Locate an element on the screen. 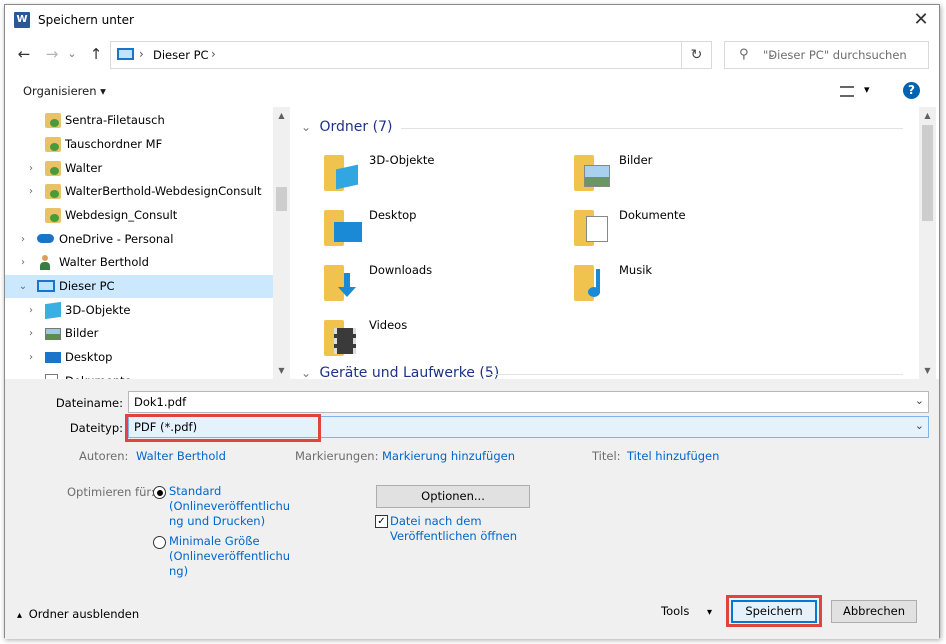 The height and width of the screenshot is (644, 946). music-folder-icon is located at coordinates (594, 282).